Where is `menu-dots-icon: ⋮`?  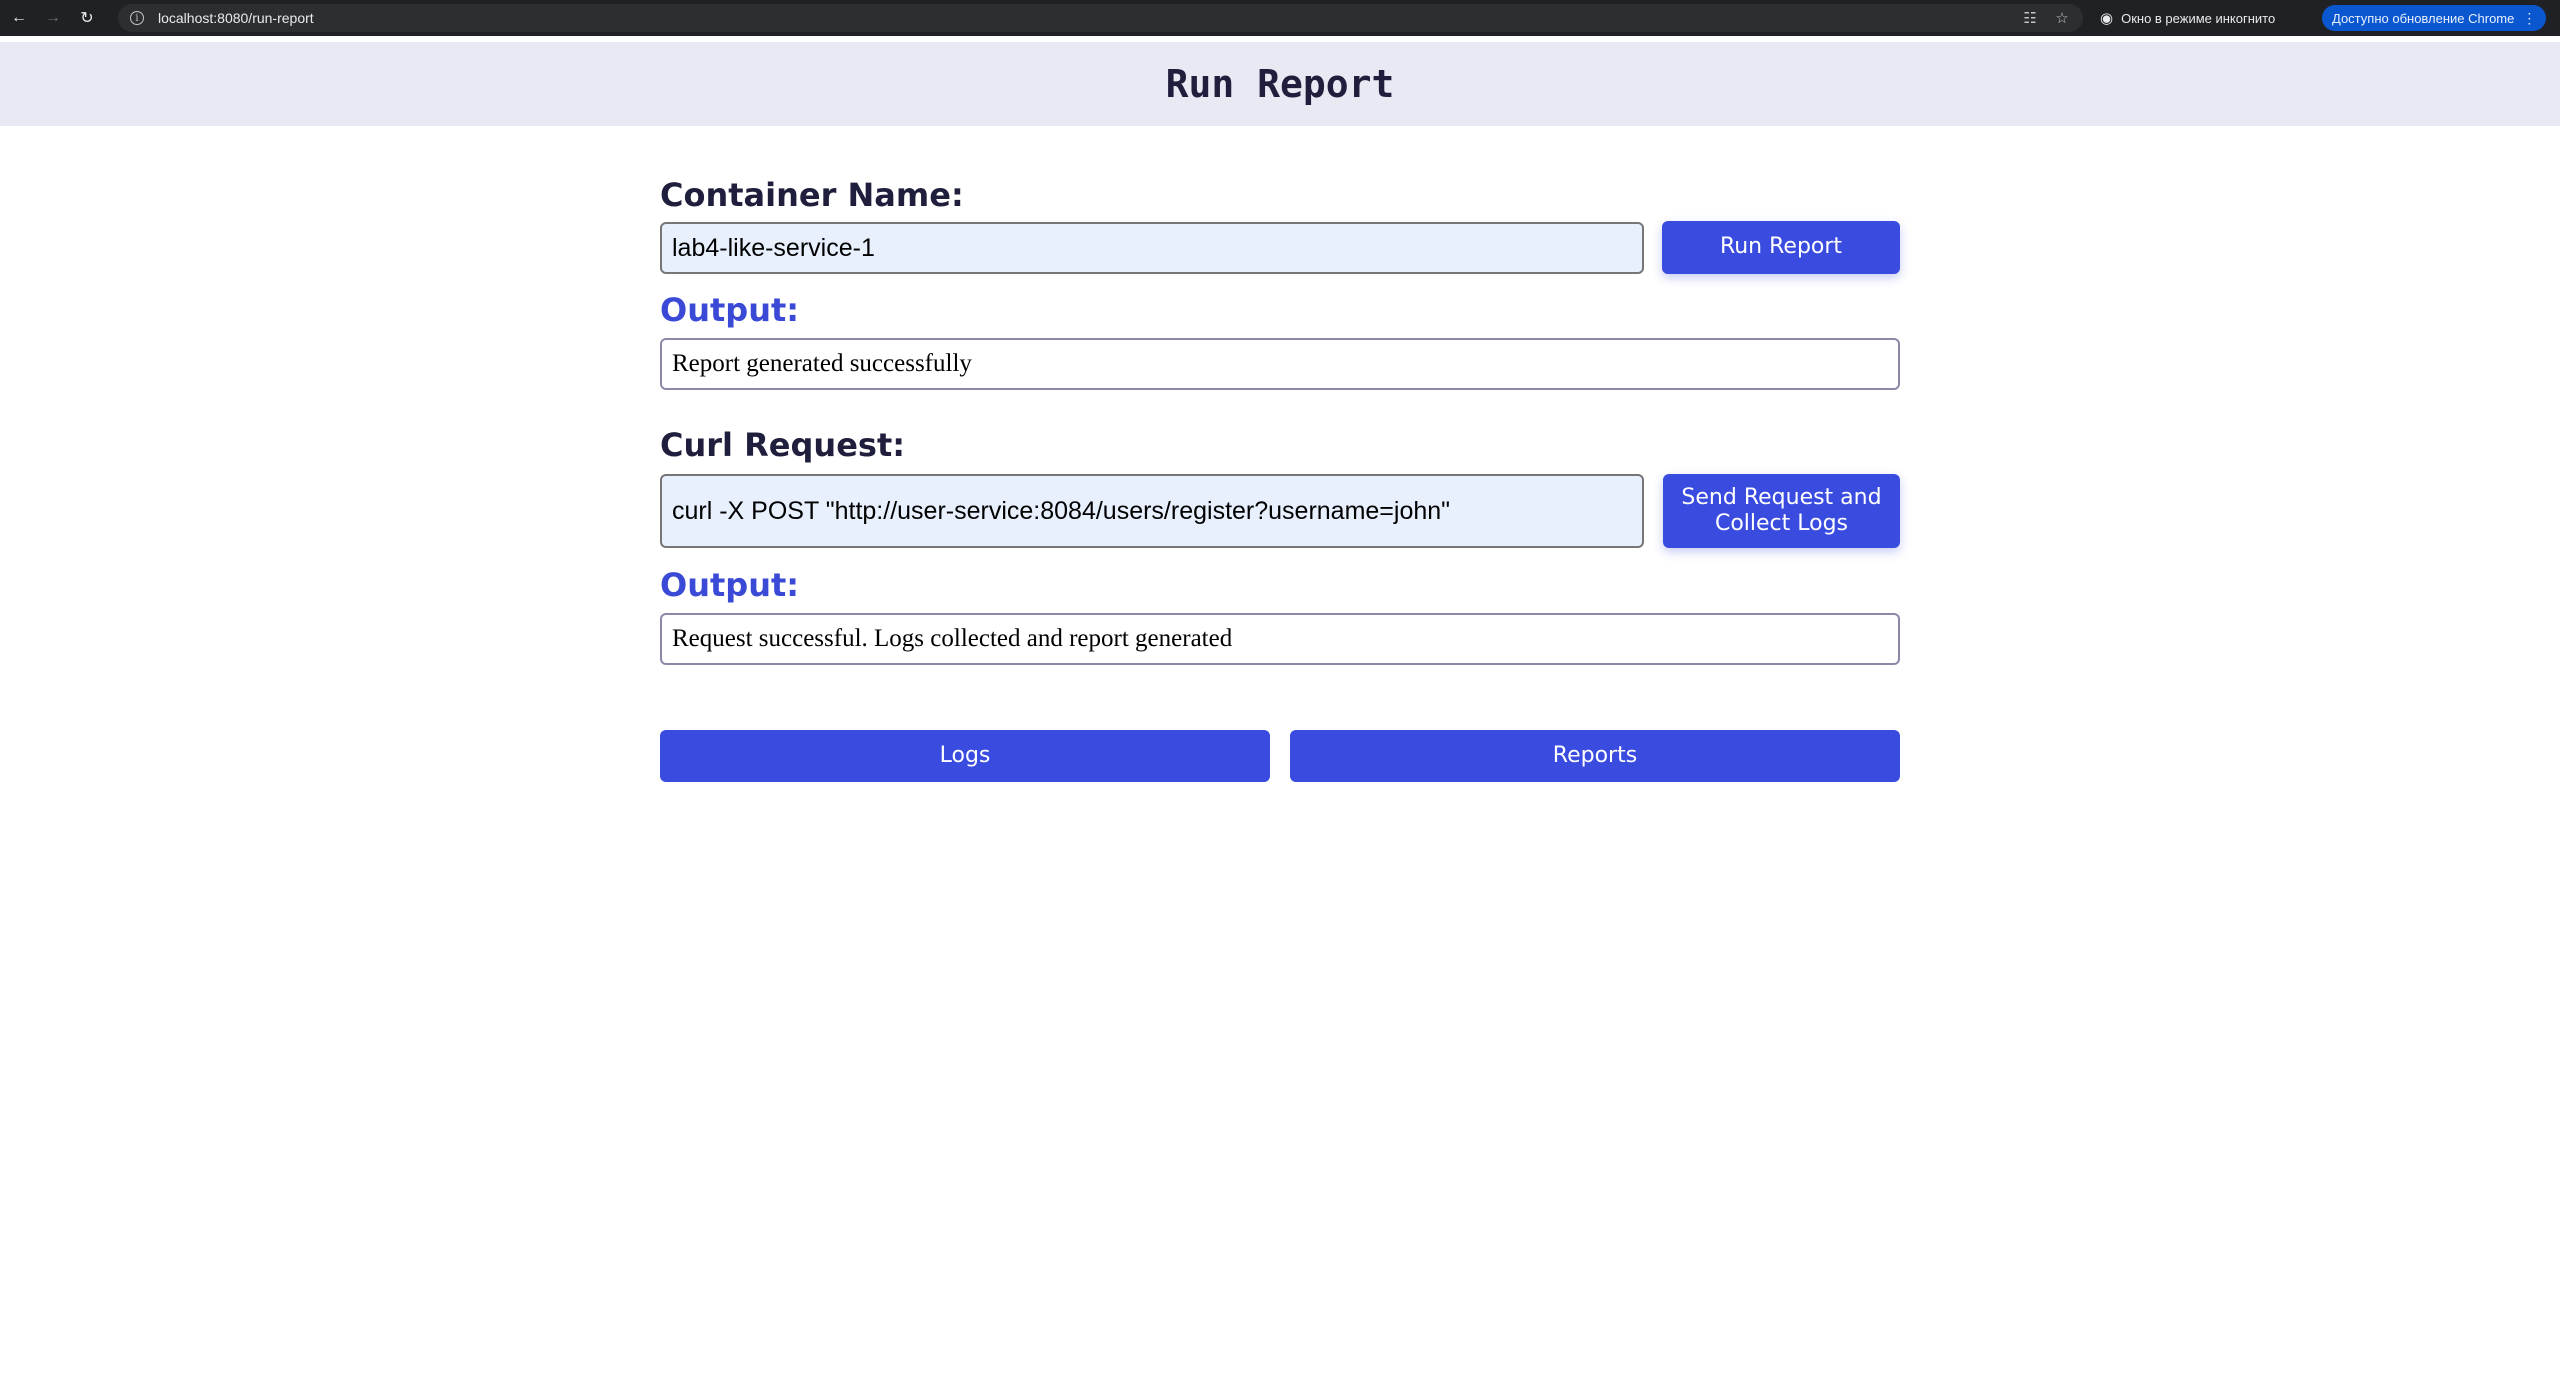 menu-dots-icon: ⋮ is located at coordinates (2529, 17).